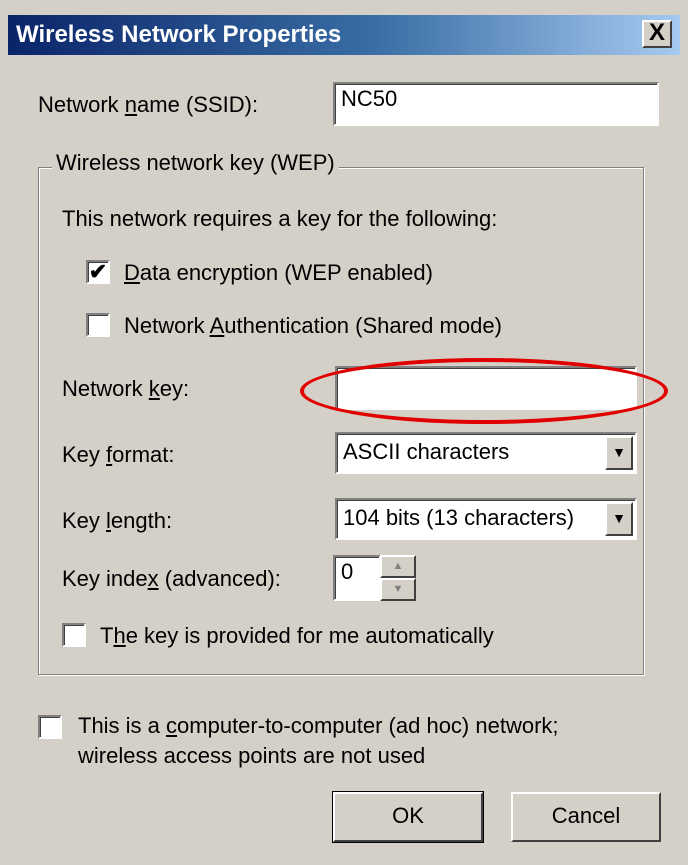 This screenshot has height=865, width=688. I want to click on key-index-spinner: ▲ ▼, so click(398, 578).